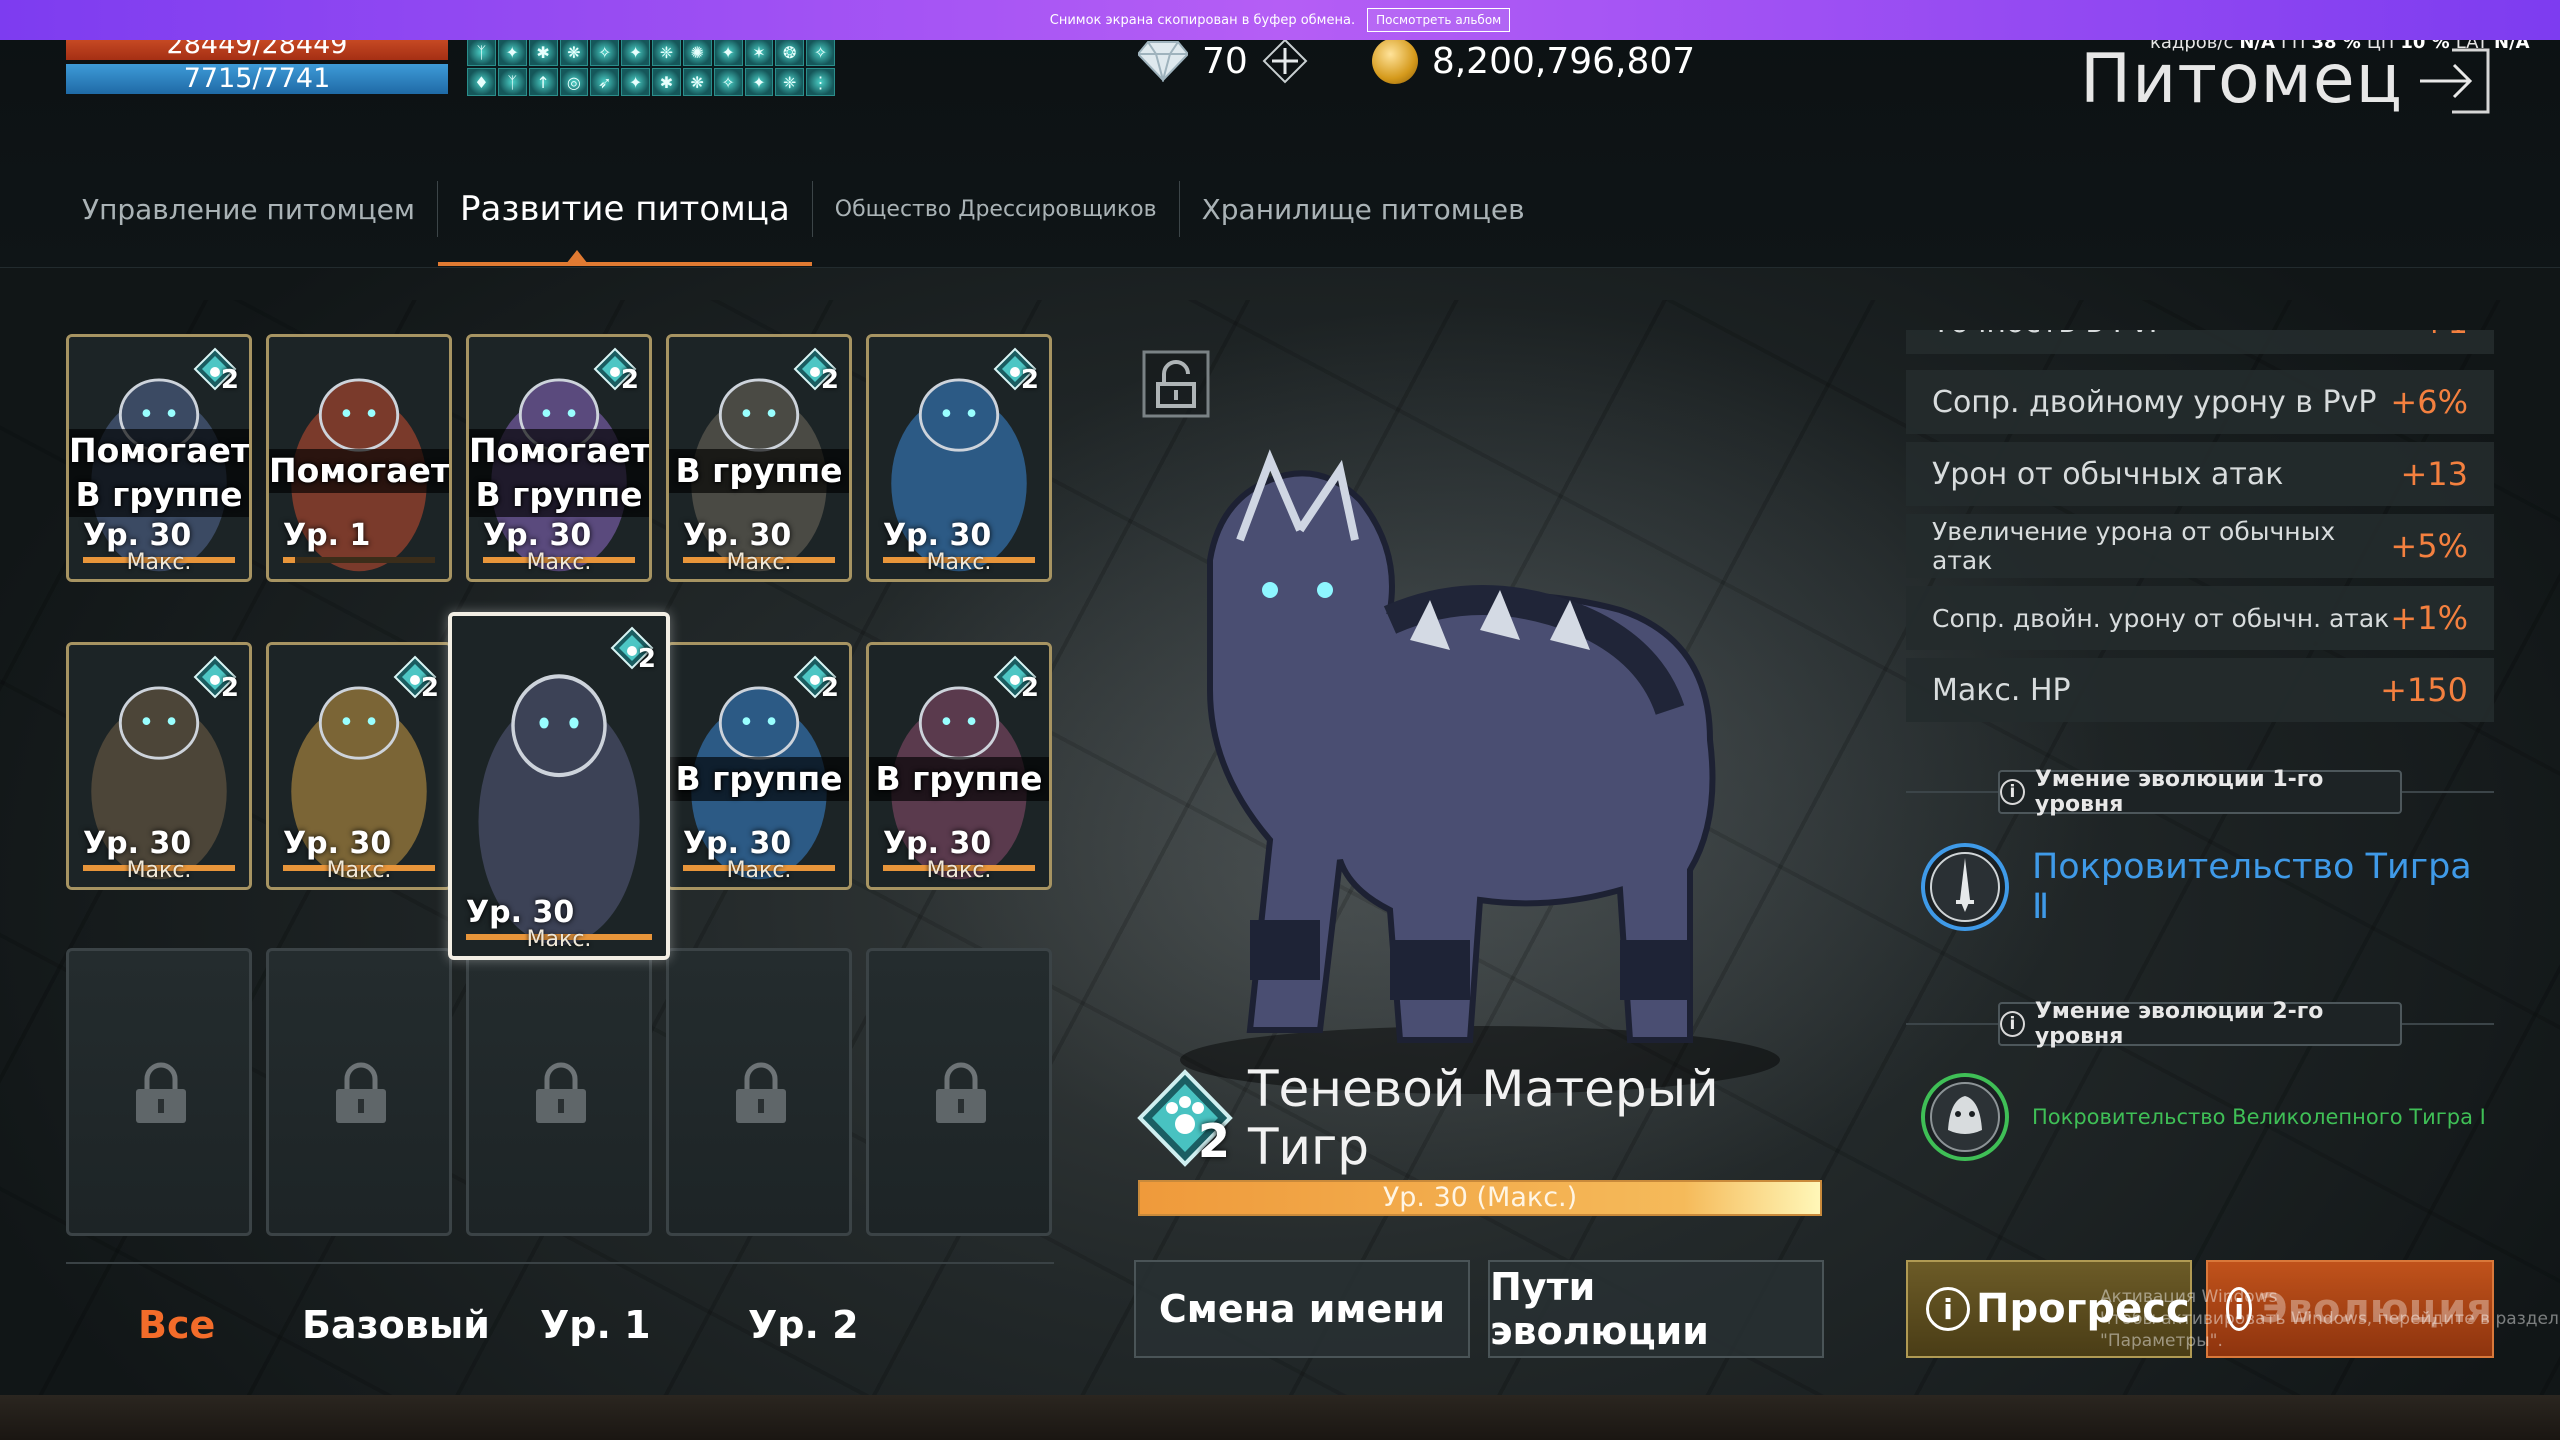  What do you see at coordinates (759, 52) in the screenshot?
I see `buff-icon: ✶` at bounding box center [759, 52].